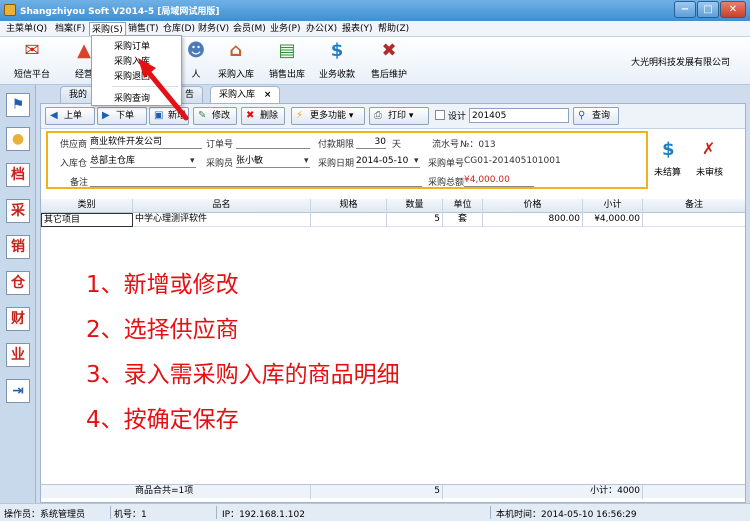 The width and height of the screenshot is (750, 521). I want to click on print-button: ⎙ 打印 ▾, so click(399, 116).